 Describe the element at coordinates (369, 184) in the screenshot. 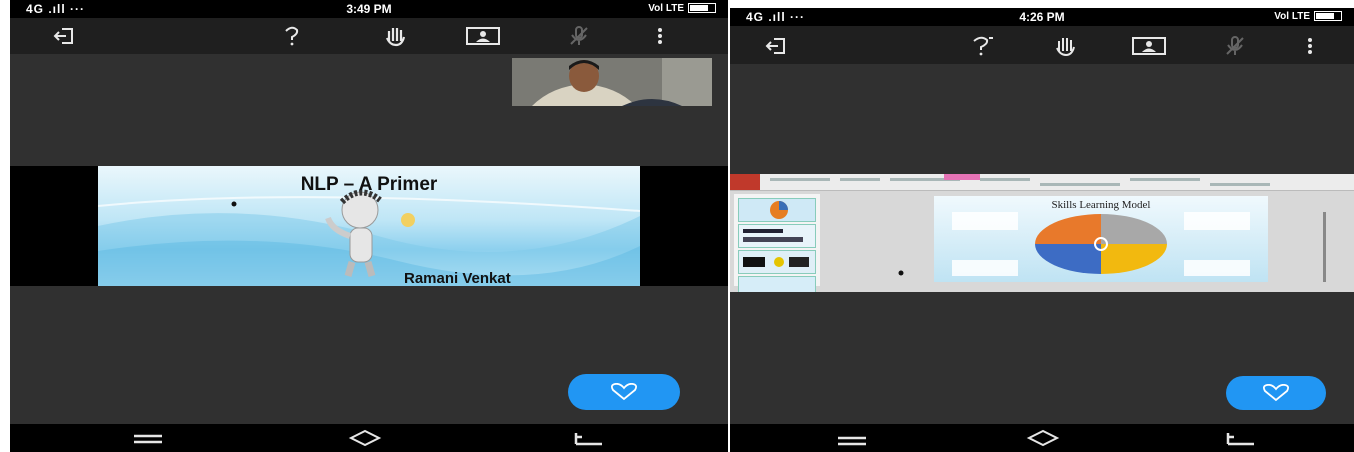

I see `slide-title: NLP – A Primer` at that location.